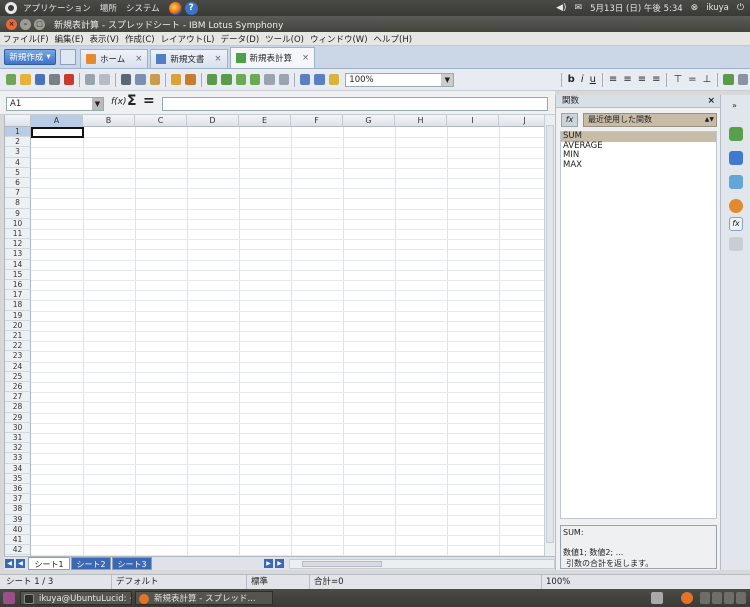 This screenshot has width=750, height=607. I want to click on row-header: 17, so click(18, 295).